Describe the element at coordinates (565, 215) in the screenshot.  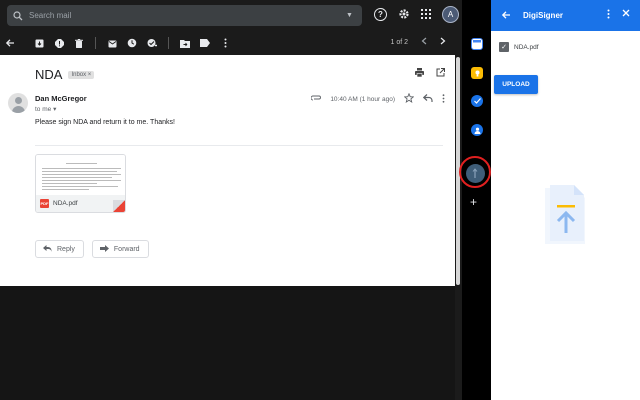
I see `upload-document-illustration` at that location.